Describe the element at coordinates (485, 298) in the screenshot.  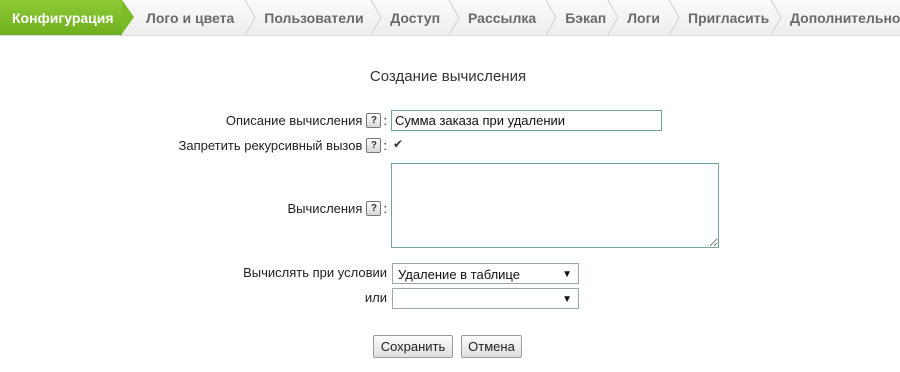
I see `or-condition-select: ▼` at that location.